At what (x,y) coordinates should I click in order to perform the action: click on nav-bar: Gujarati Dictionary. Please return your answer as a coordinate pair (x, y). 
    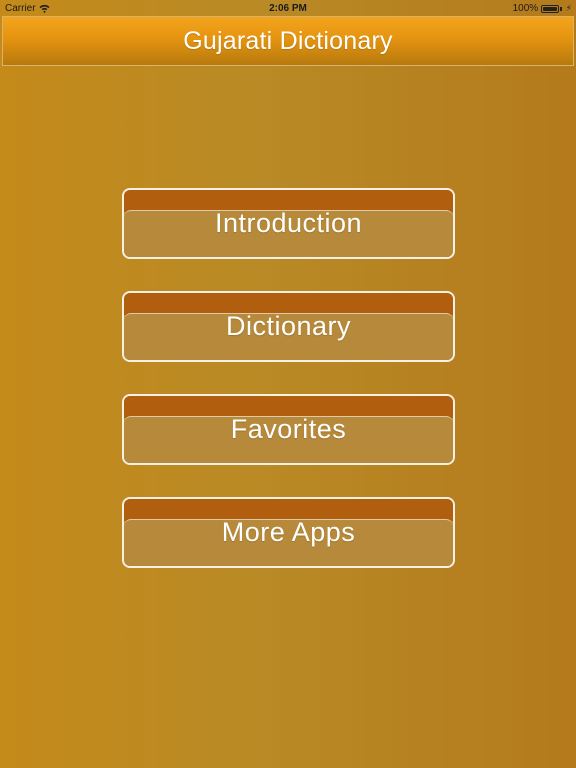
    Looking at the image, I should click on (288, 41).